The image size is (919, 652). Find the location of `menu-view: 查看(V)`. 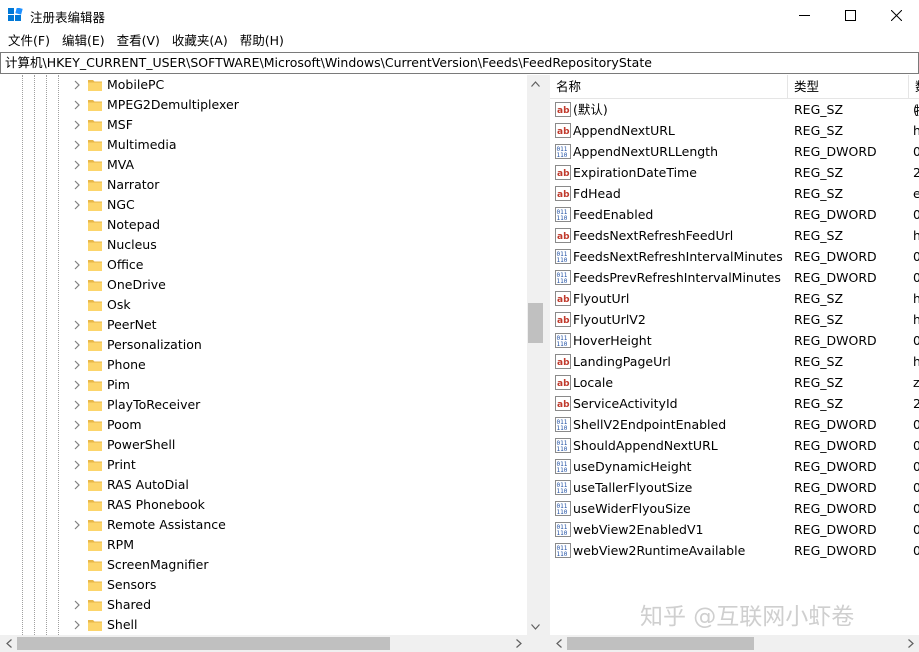

menu-view: 查看(V) is located at coordinates (138, 41).